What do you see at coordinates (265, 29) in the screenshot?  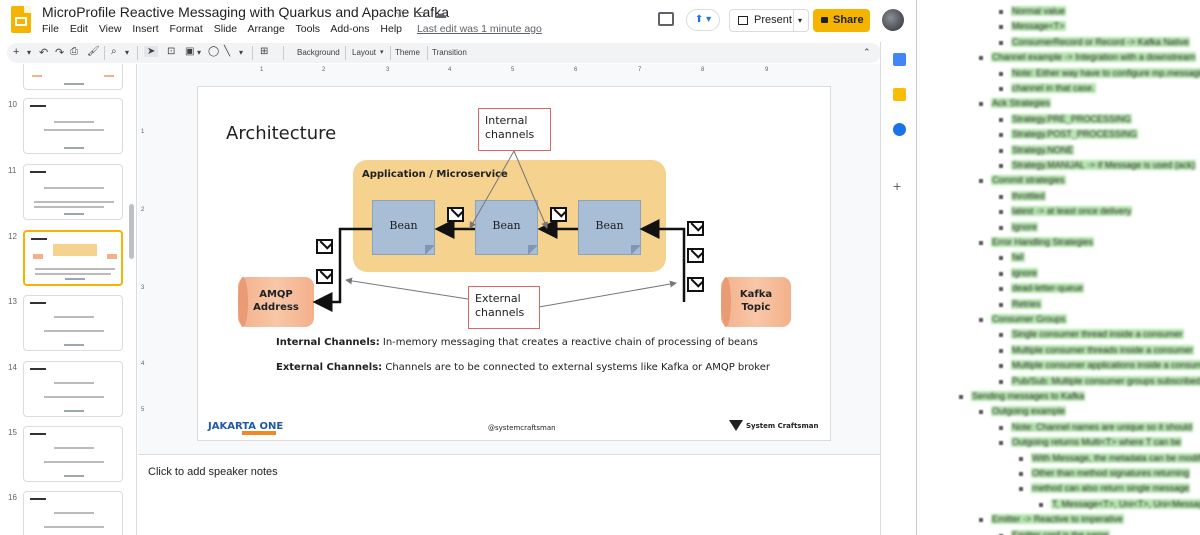 I see `menu-arrange: Arrange` at bounding box center [265, 29].